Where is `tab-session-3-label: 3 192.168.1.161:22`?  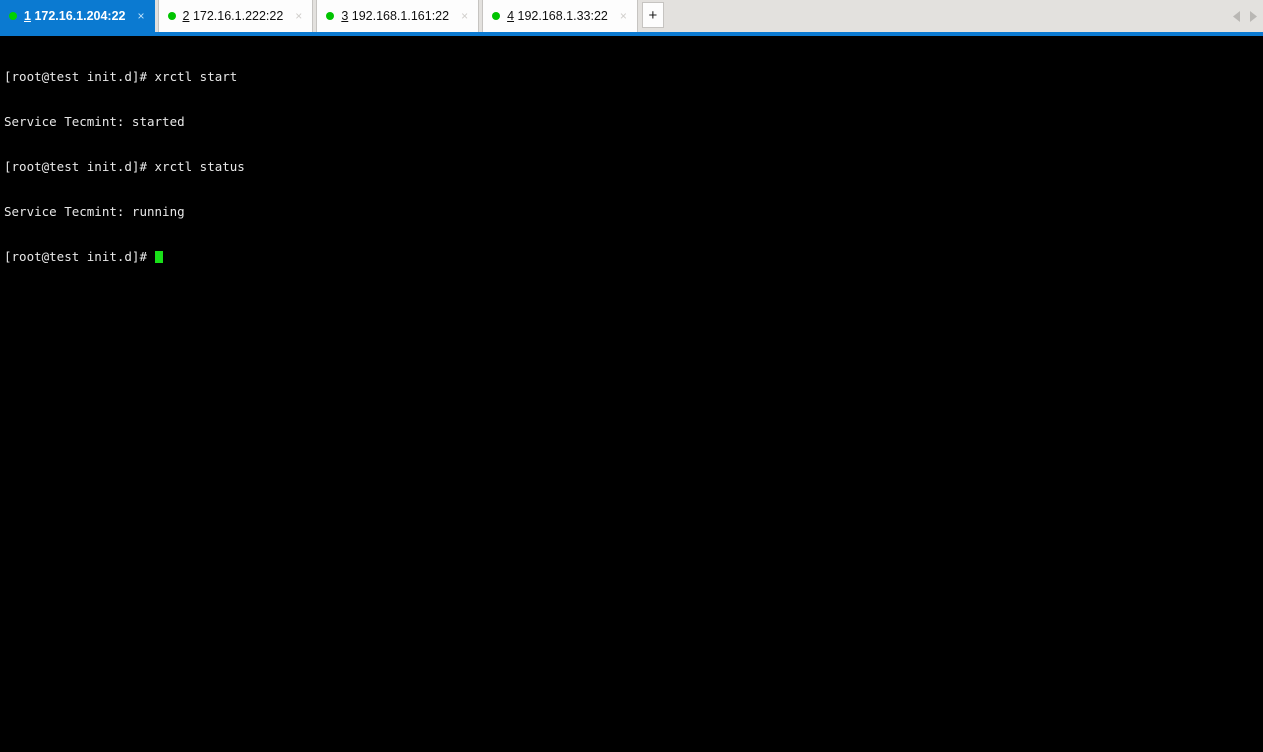 tab-session-3-label: 3 192.168.1.161:22 is located at coordinates (395, 16).